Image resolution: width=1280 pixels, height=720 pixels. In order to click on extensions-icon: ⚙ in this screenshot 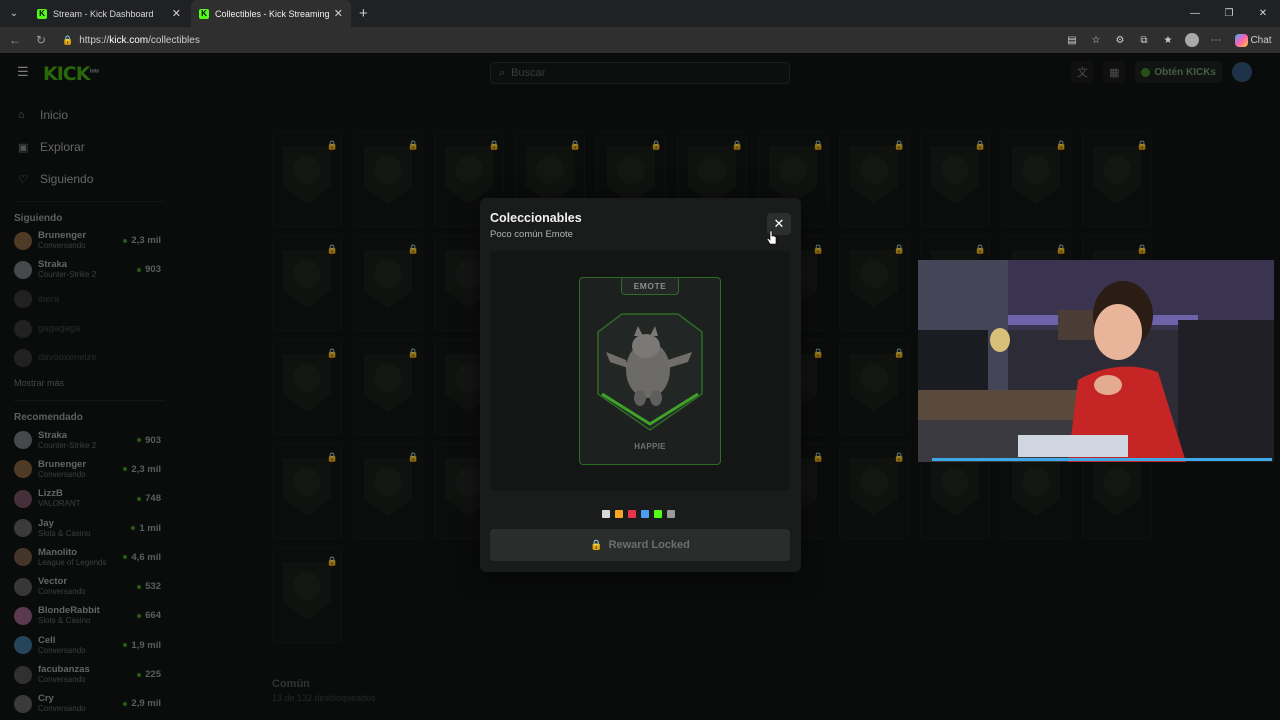, I will do `click(1120, 40)`.